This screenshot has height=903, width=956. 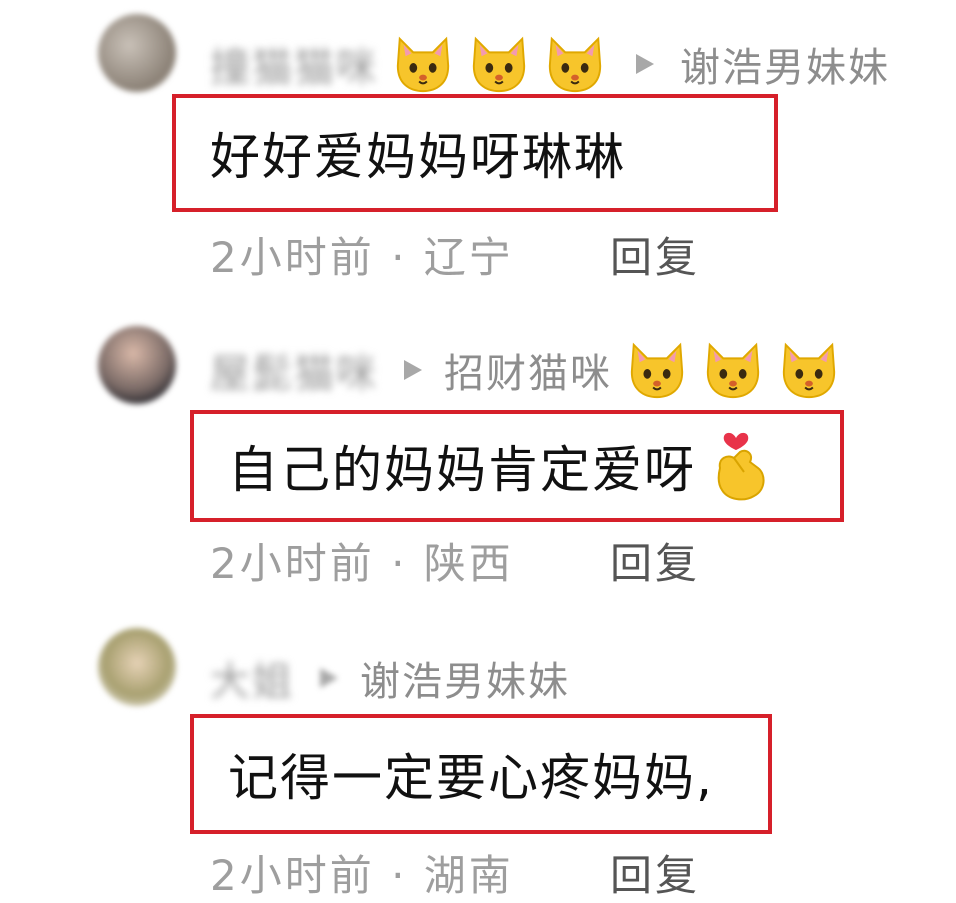 I want to click on comment-text: 记得一定要心疼妈妈,, so click(x=471, y=778).